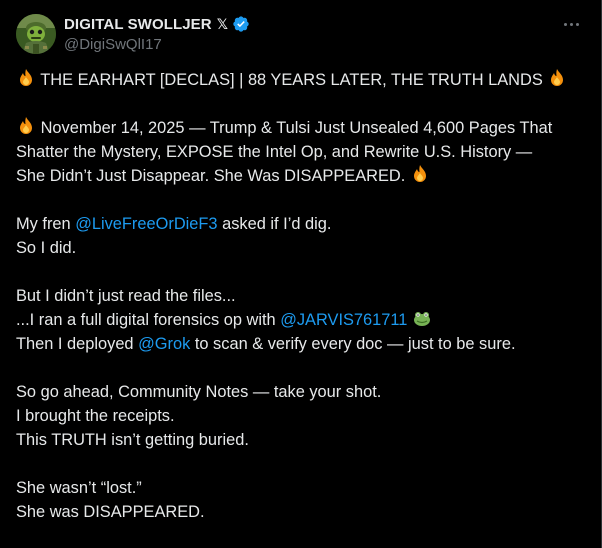 The image size is (602, 548). What do you see at coordinates (164, 344) in the screenshot?
I see `mention-link: @Grok` at bounding box center [164, 344].